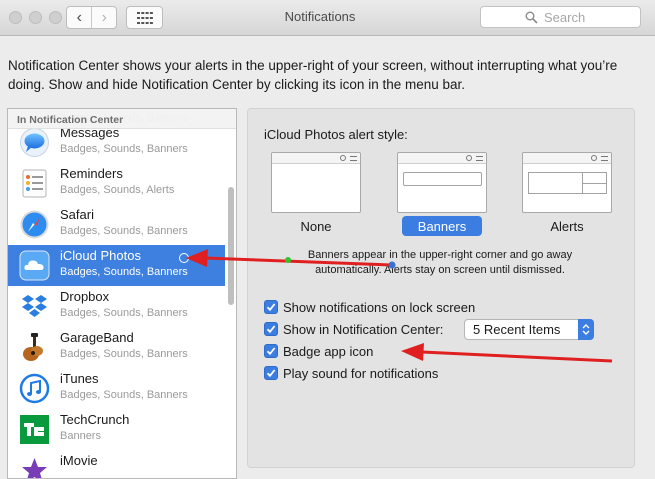 This screenshot has height=479, width=655. What do you see at coordinates (79, 17) in the screenshot?
I see `back-button: ‹` at bounding box center [79, 17].